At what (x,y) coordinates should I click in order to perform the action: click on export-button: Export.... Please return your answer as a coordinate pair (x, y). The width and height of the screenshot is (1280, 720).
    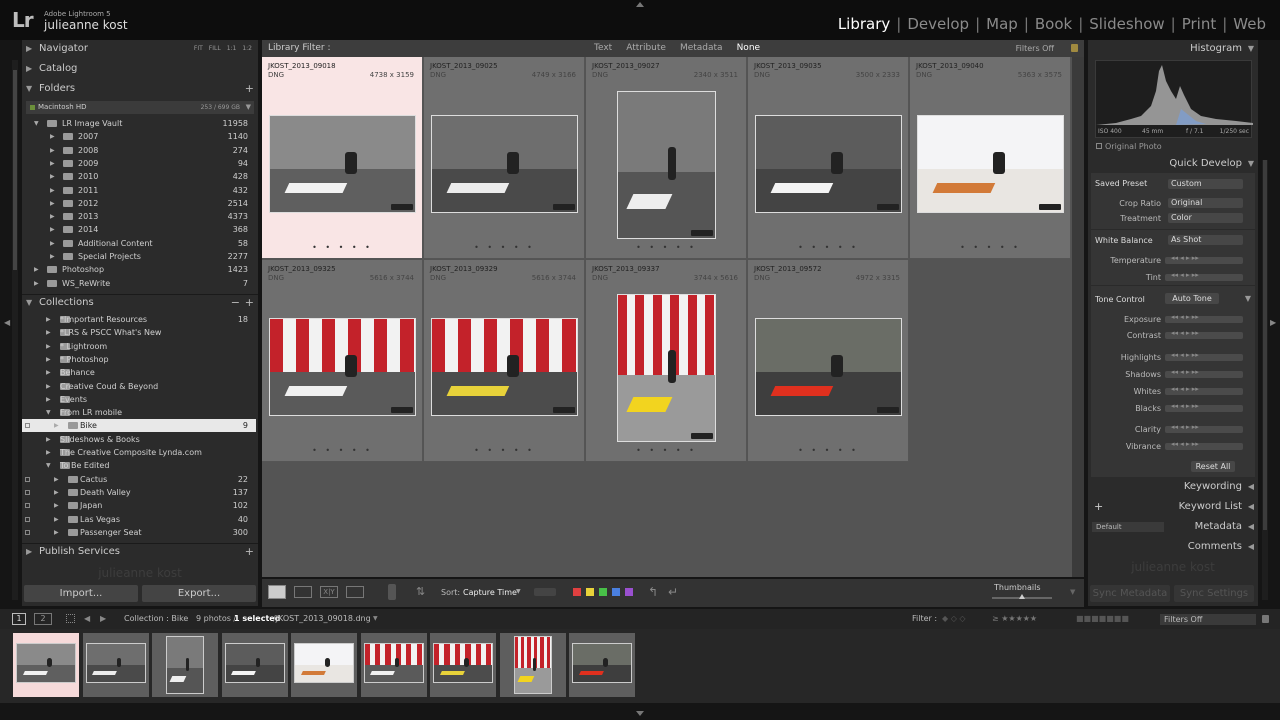
    Looking at the image, I should click on (199, 593).